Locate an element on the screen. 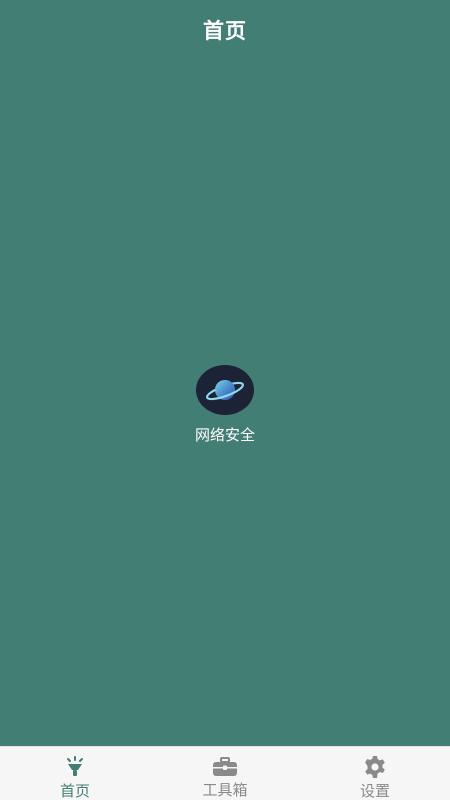 The width and height of the screenshot is (450, 800). tab-toolbox: 工具箱 is located at coordinates (225, 773).